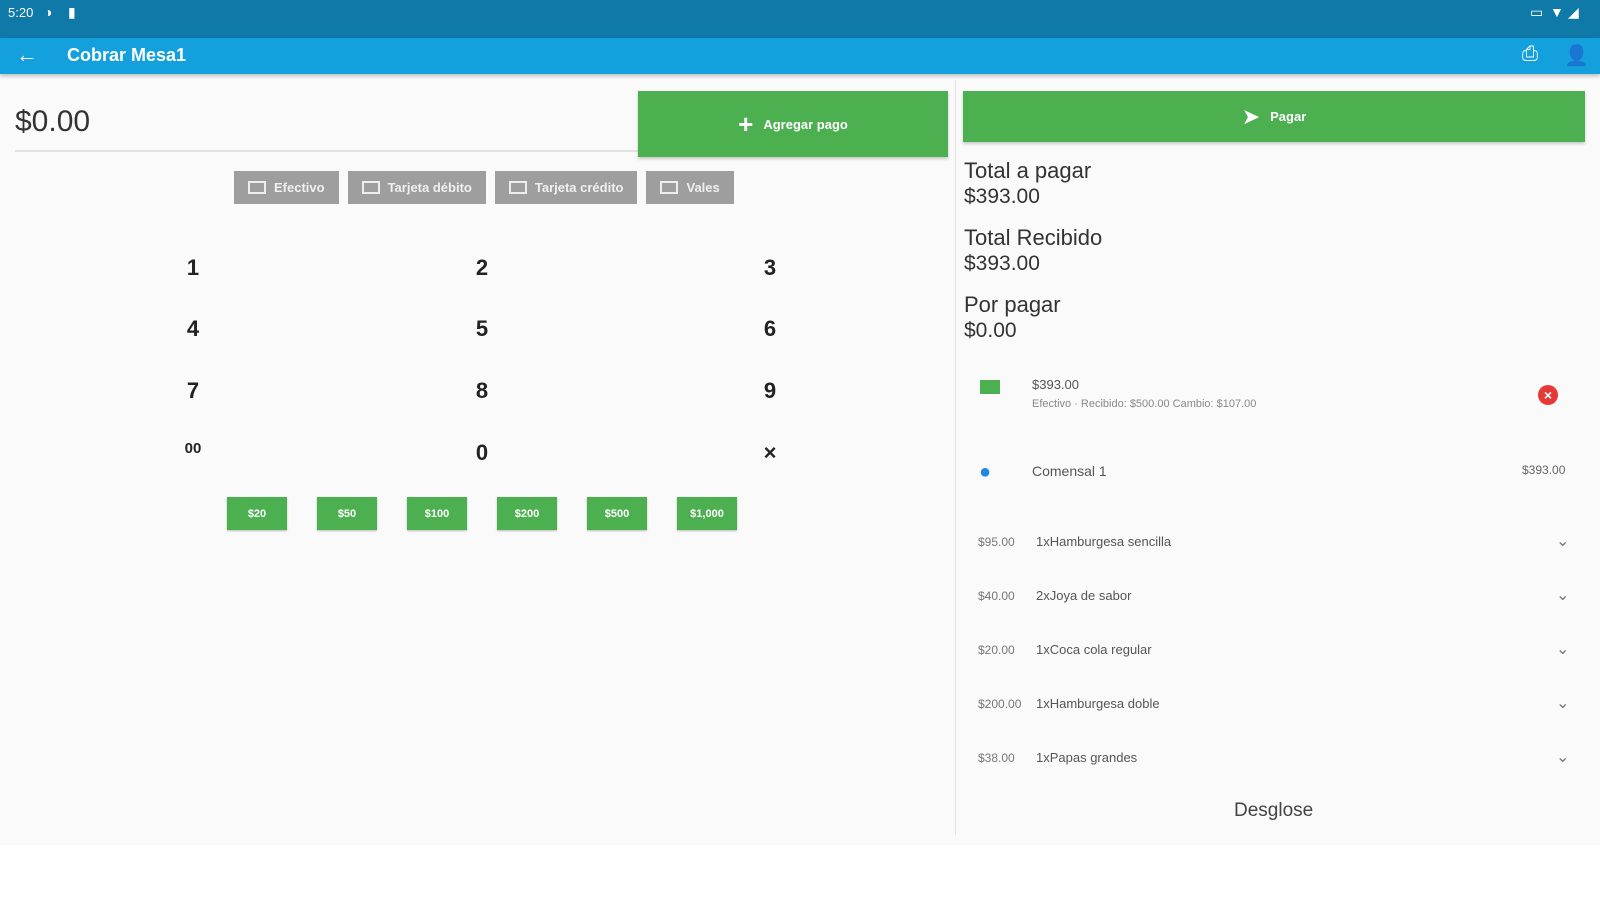  Describe the element at coordinates (805, 124) in the screenshot. I see `add-payment-label: Agregar pago` at that location.